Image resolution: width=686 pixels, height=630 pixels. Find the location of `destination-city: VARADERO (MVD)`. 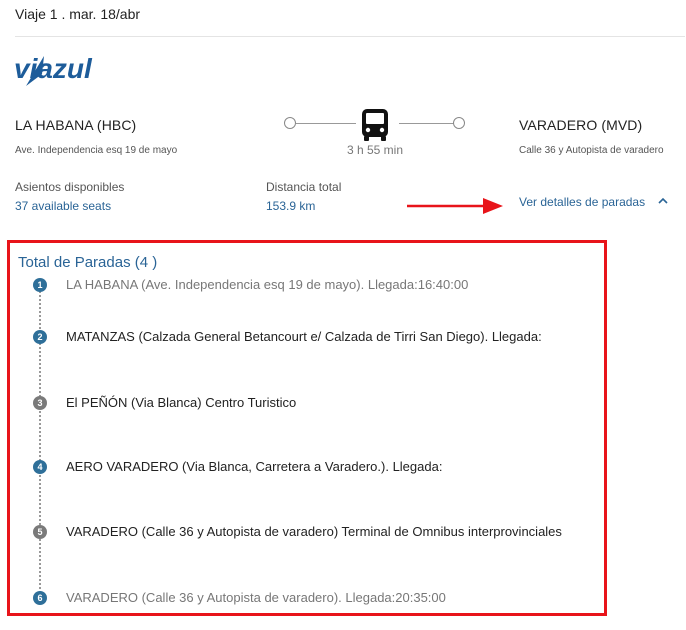

destination-city: VARADERO (MVD) is located at coordinates (581, 125).